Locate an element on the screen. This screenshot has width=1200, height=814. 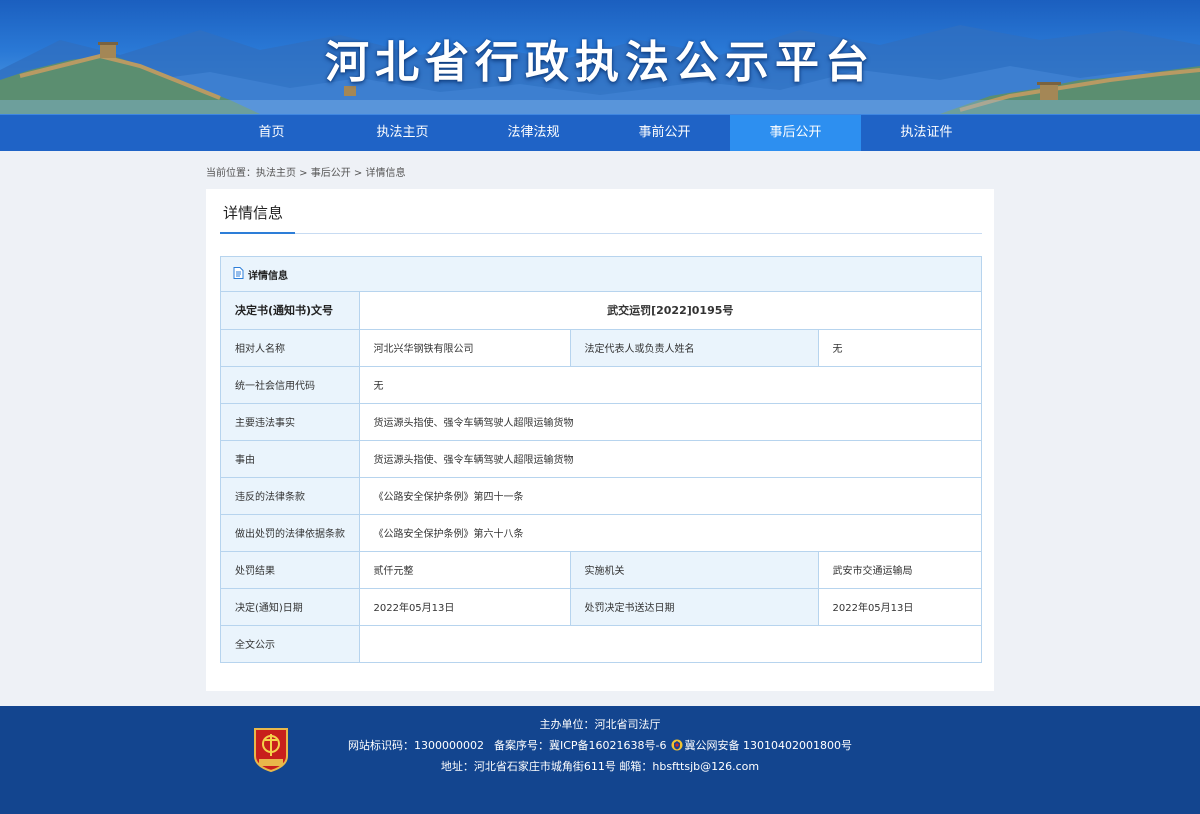
table-row: 主要违法事实 货运源头指使、强令车辆驾驶人超限运输货物 is located at coordinates (601, 421).